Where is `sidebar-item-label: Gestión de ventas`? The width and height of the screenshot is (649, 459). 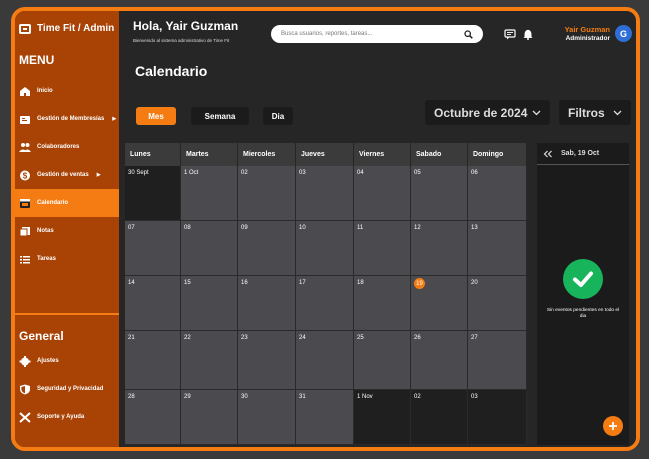 sidebar-item-label: Gestión de ventas is located at coordinates (63, 175).